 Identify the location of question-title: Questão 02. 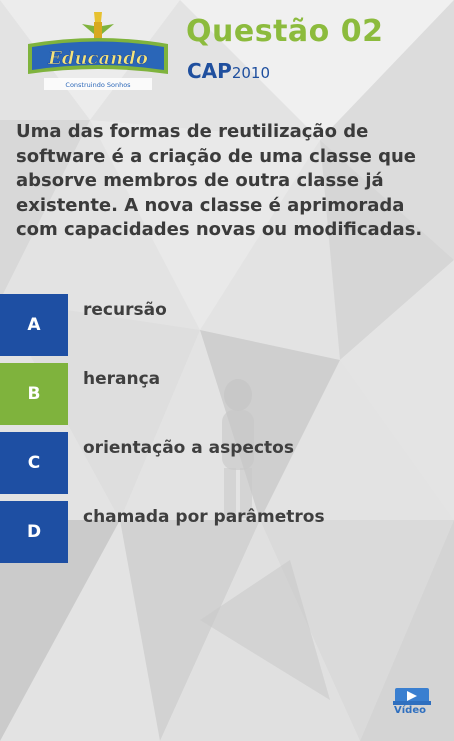
(285, 31).